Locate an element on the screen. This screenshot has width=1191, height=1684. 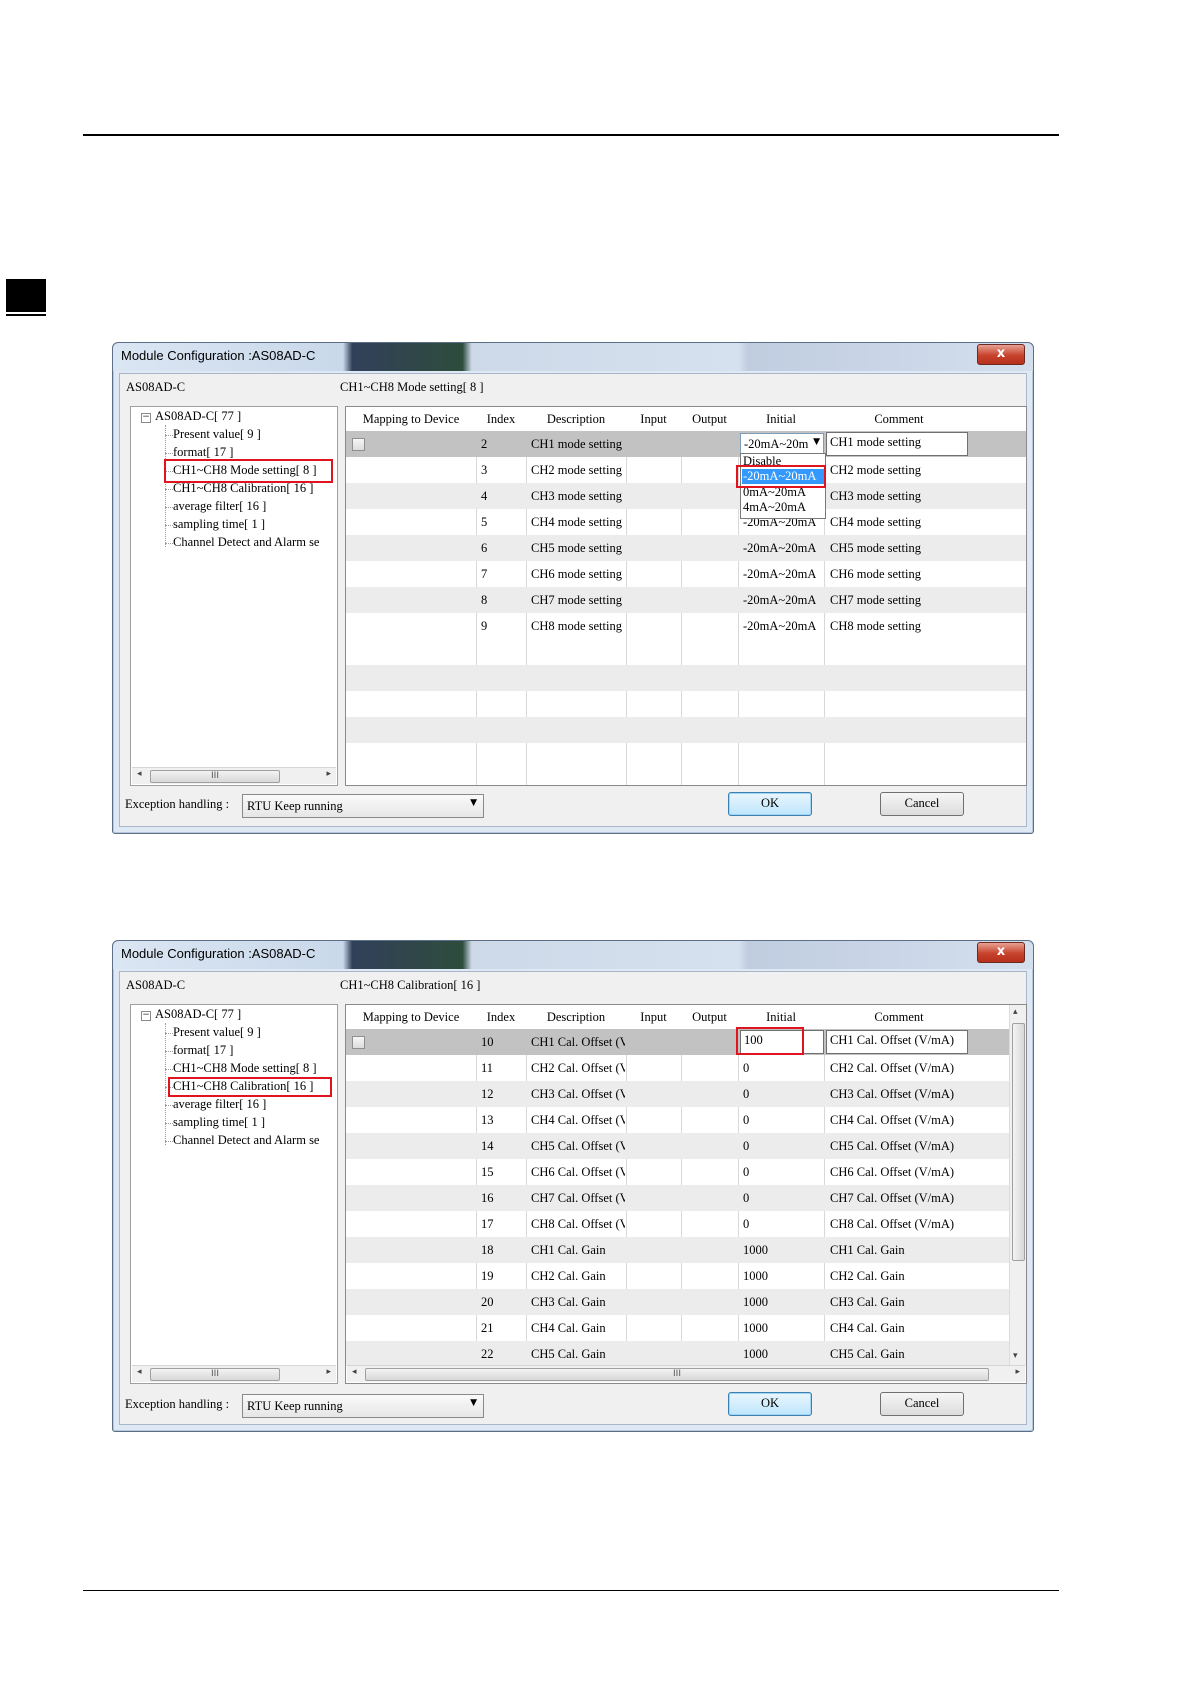
chapter-tab-marker is located at coordinates (26, 295).